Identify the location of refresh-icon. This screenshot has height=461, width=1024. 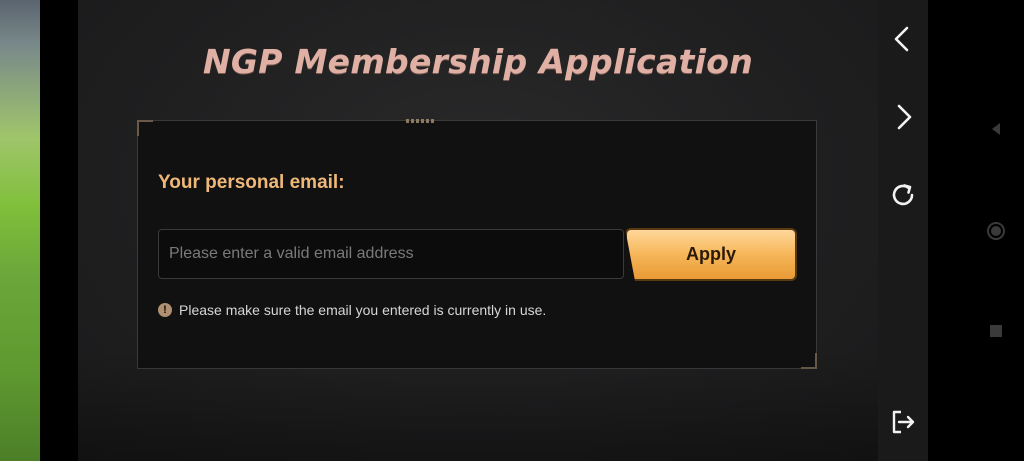
(903, 195).